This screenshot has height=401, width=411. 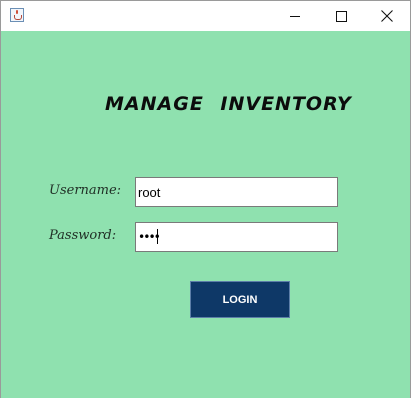 What do you see at coordinates (205, 16) in the screenshot?
I see `title-bar` at bounding box center [205, 16].